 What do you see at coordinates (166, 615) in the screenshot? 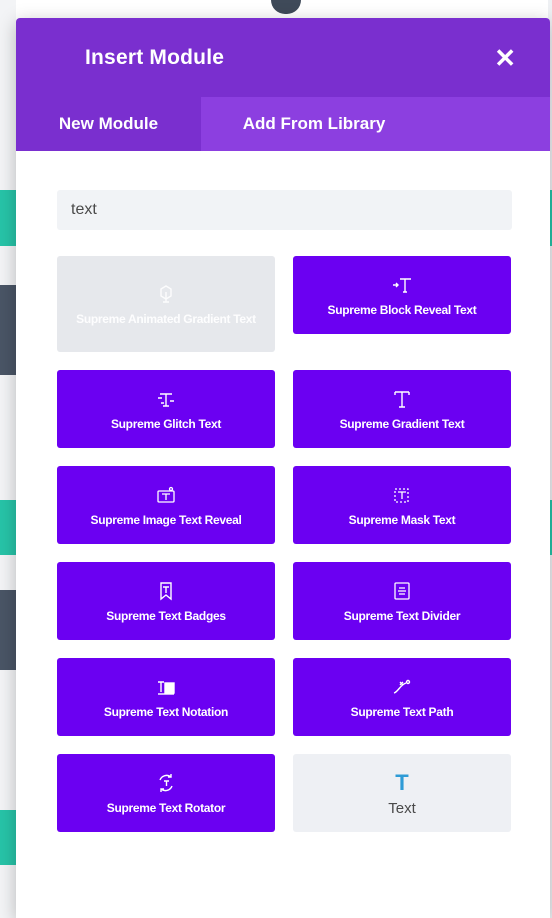
I see `module-card-label: Supreme Text Badges` at bounding box center [166, 615].